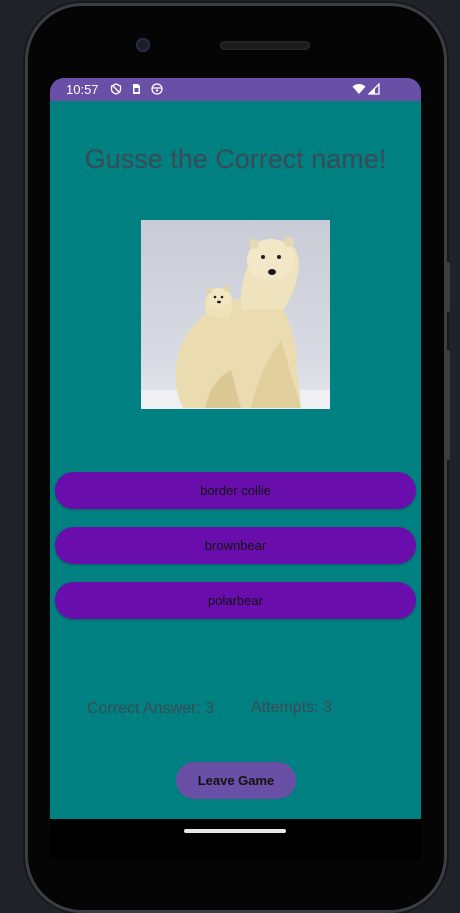  Describe the element at coordinates (236, 780) in the screenshot. I see `leave-game-button: Leave Game` at that location.